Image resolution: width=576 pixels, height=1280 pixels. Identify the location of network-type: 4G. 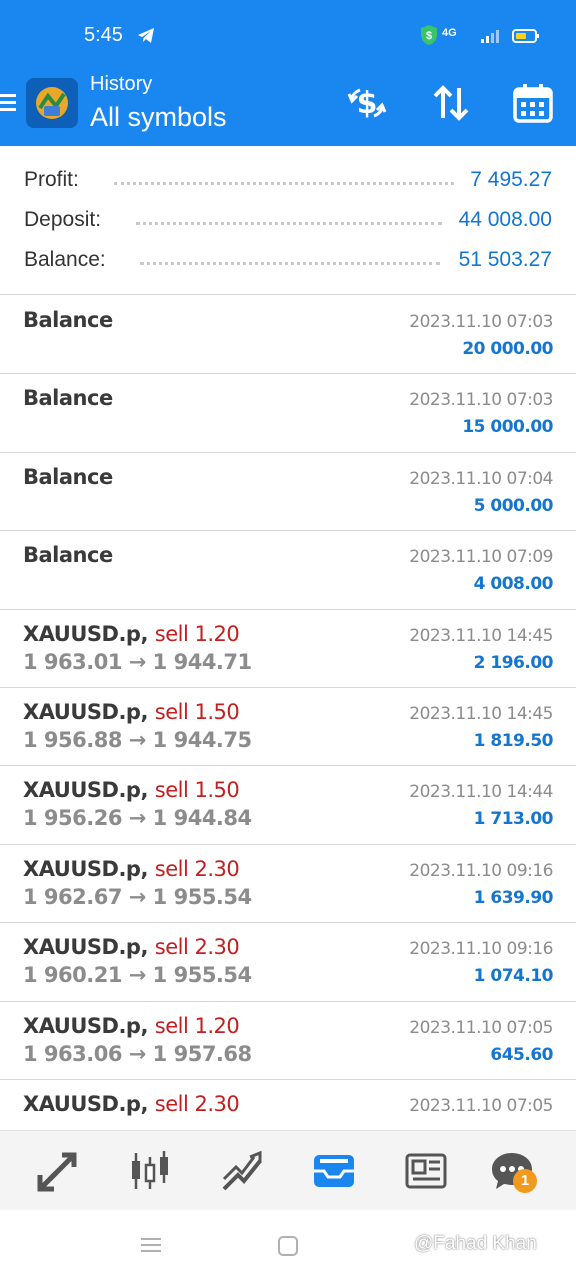
(449, 33).